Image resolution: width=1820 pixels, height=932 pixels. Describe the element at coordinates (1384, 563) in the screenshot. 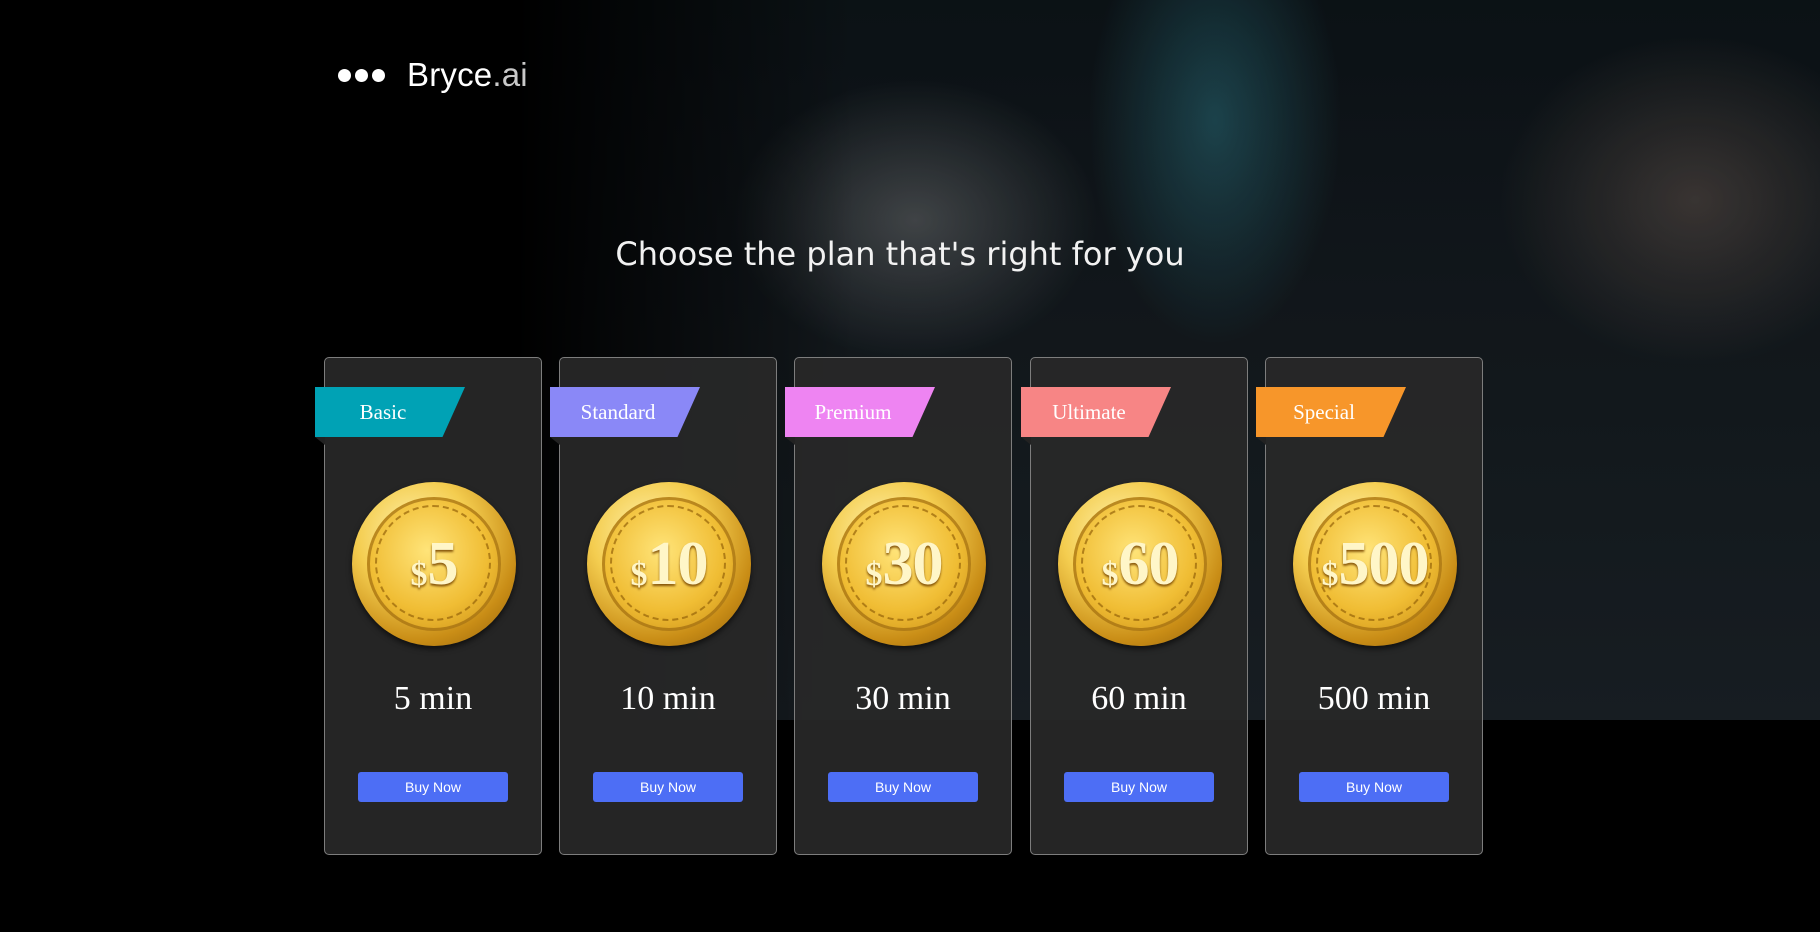

I see `plan-price: 500` at that location.